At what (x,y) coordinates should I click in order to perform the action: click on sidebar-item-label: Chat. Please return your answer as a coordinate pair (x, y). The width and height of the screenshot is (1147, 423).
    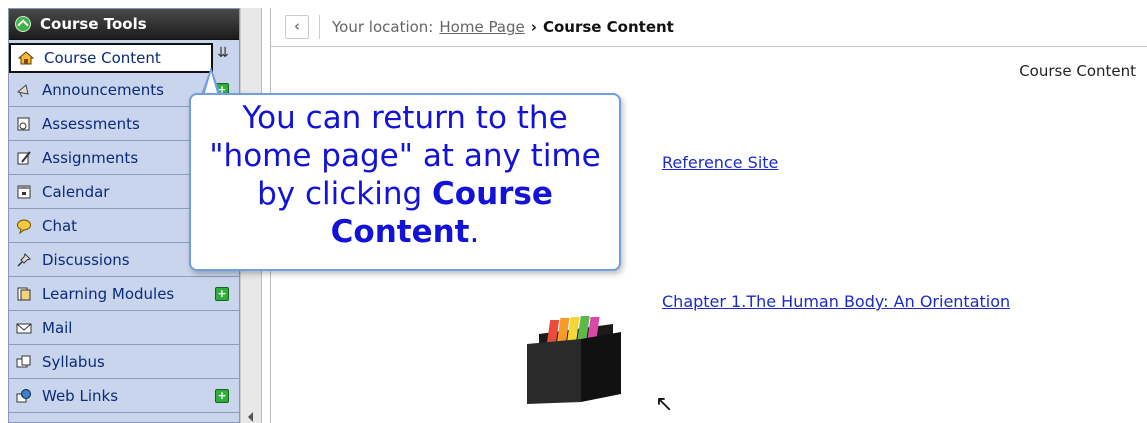
    Looking at the image, I should click on (60, 225).